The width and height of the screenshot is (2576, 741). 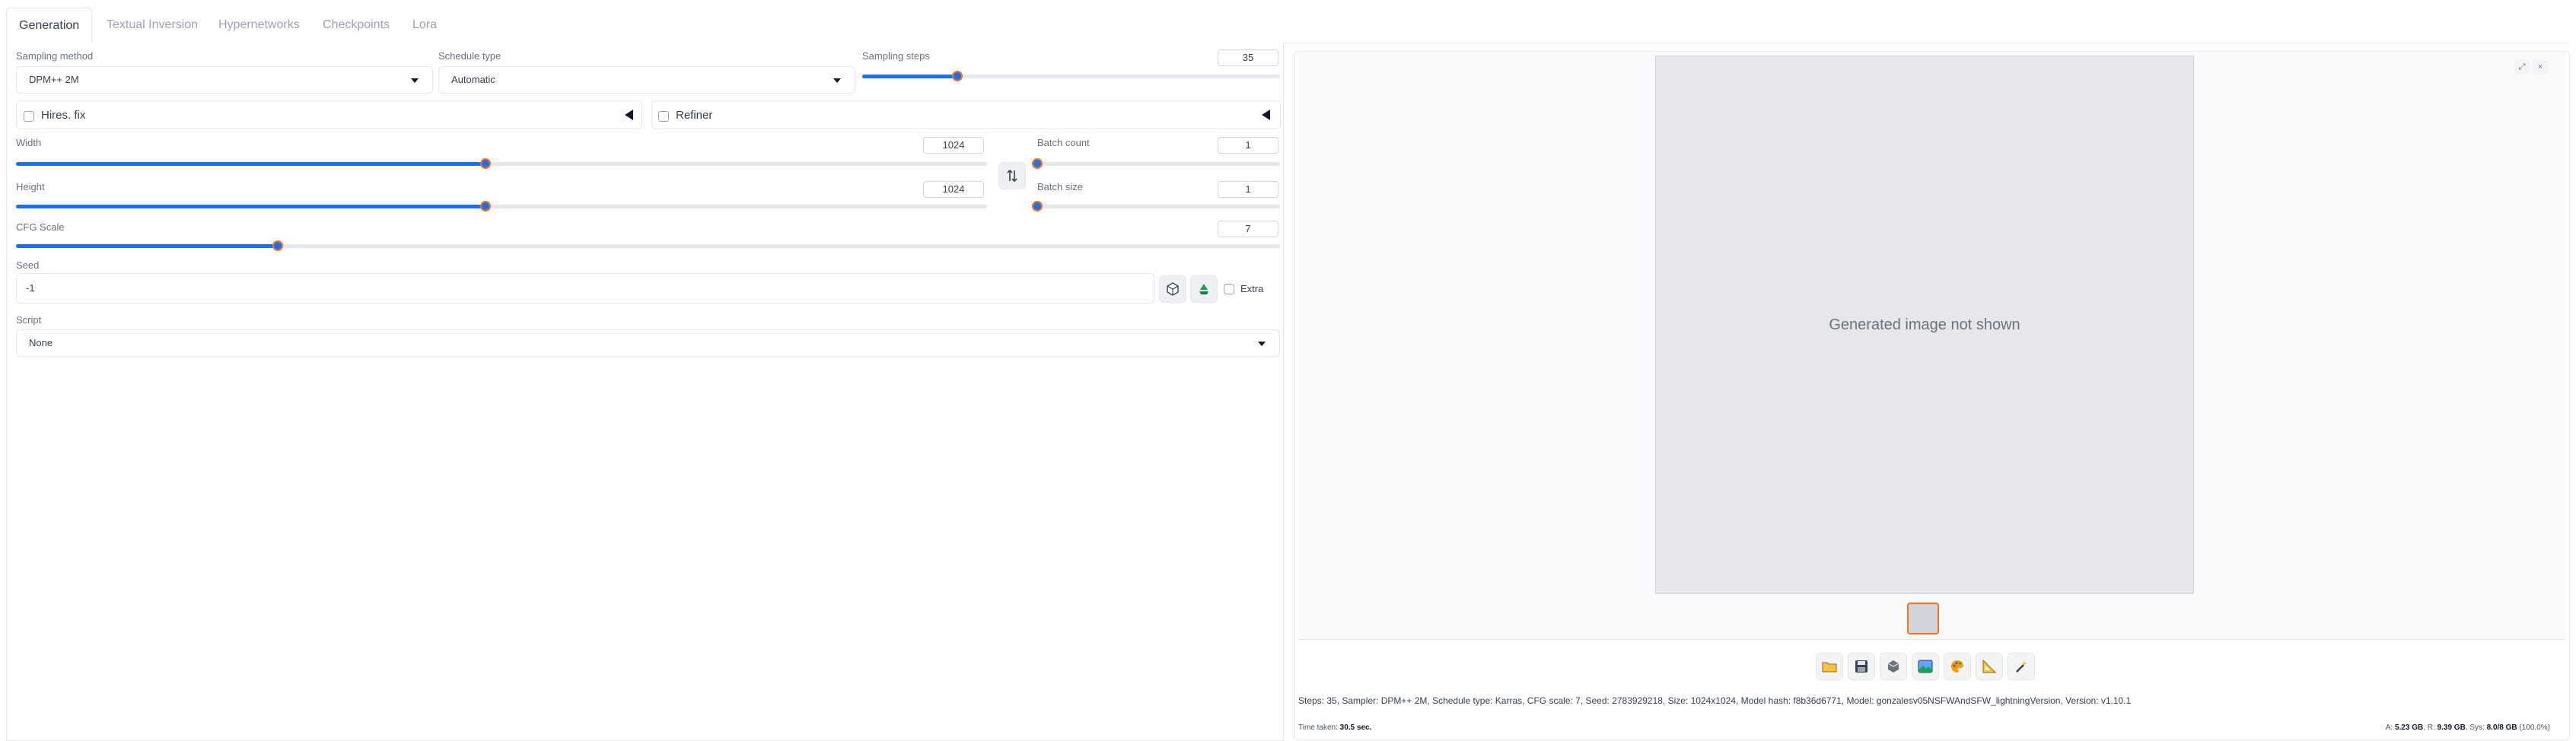 I want to click on seed-value: -1, so click(x=30, y=288).